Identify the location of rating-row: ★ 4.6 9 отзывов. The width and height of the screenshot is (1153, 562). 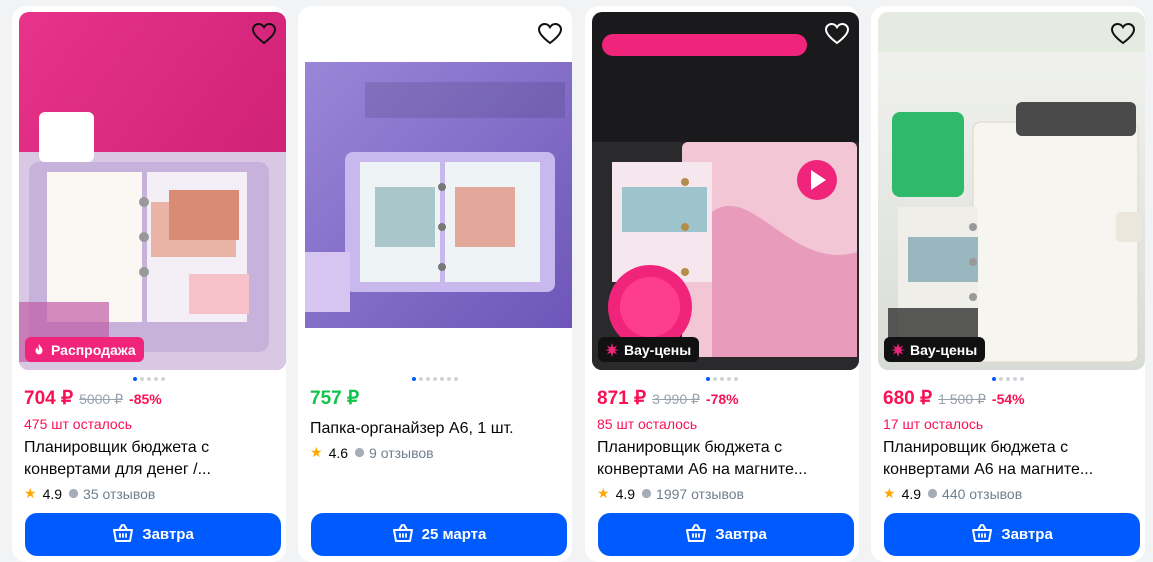
(435, 452).